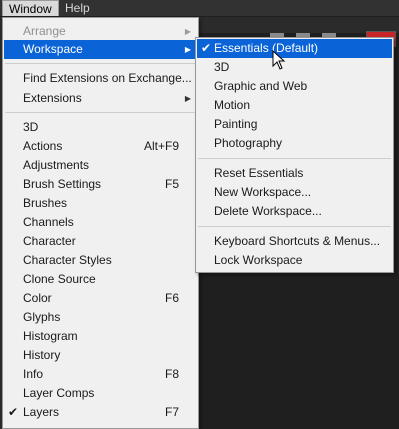 This screenshot has height=429, width=399. I want to click on menu-item-color: Color F6, so click(100, 298).